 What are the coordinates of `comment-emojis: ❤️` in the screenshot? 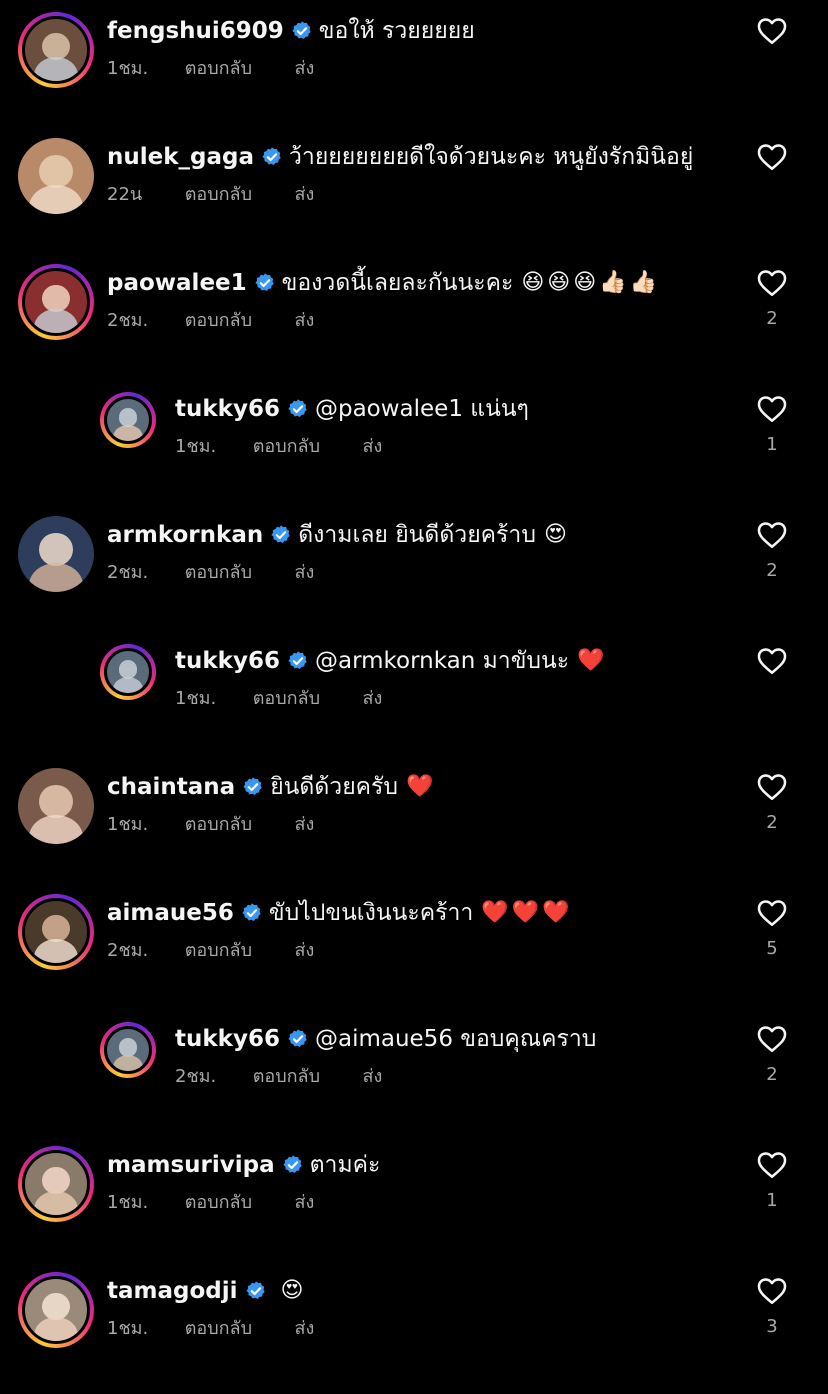 It's located at (421, 786).